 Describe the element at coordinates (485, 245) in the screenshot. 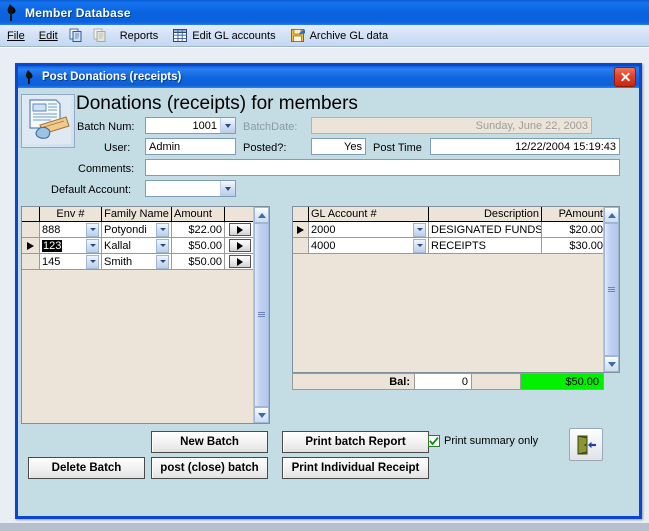

I see `cell-description: RECEIPTS` at that location.